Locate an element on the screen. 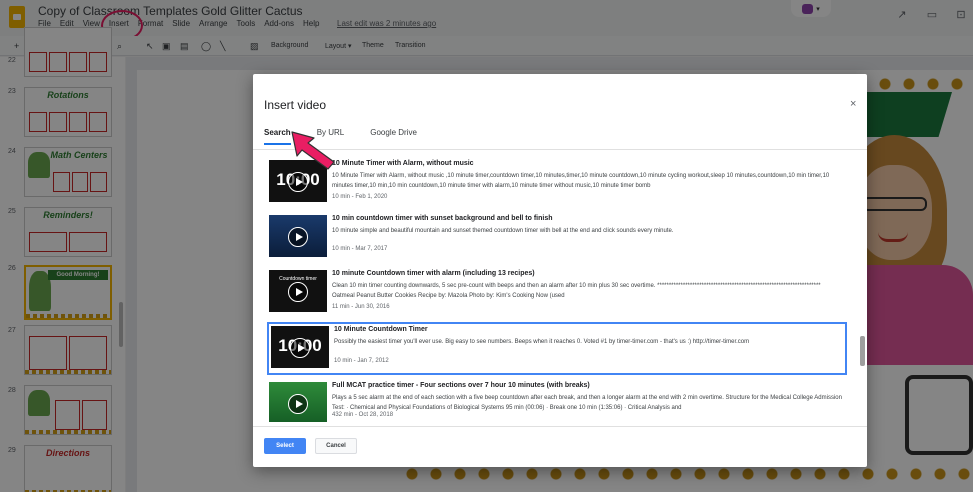  tab-divider is located at coordinates (560, 149).